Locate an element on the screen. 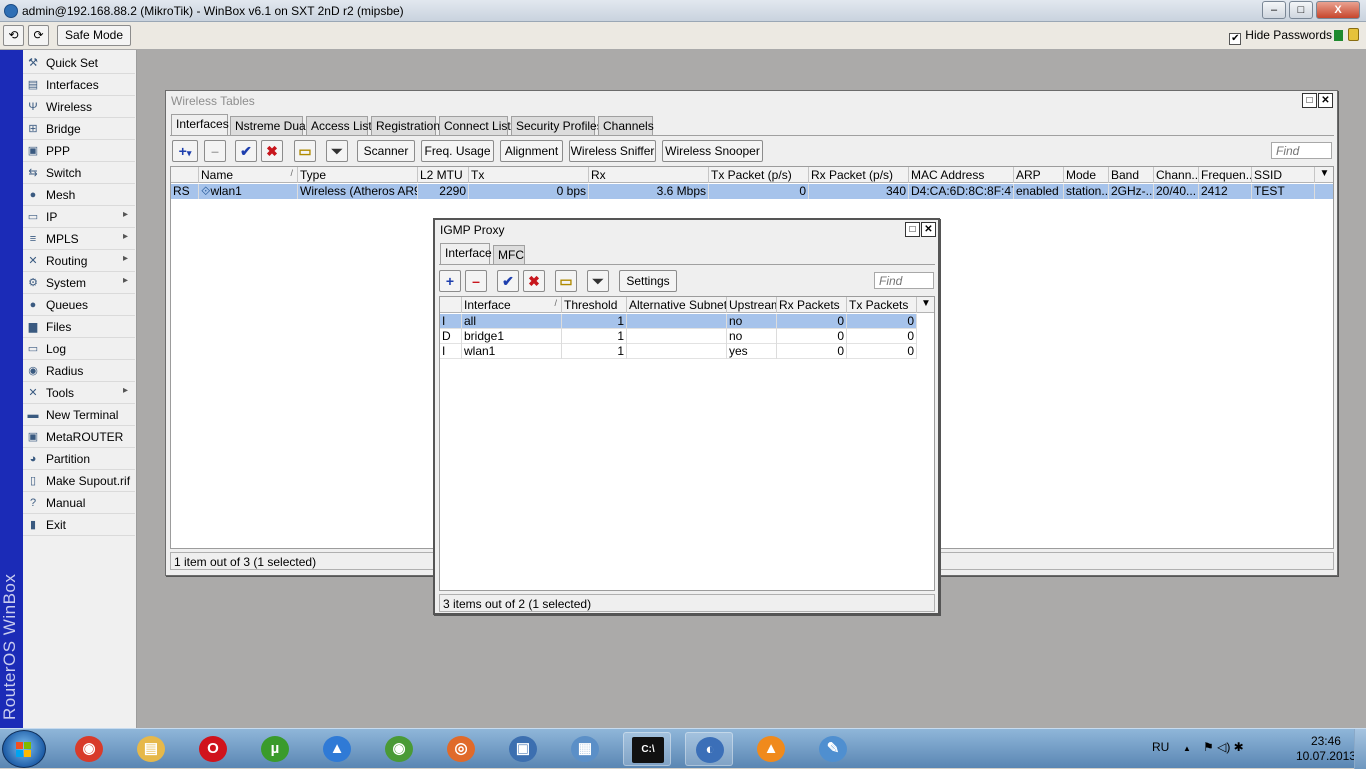 The image size is (1366, 769). taskbar-chrome-button: ◉ is located at coordinates (89, 749).